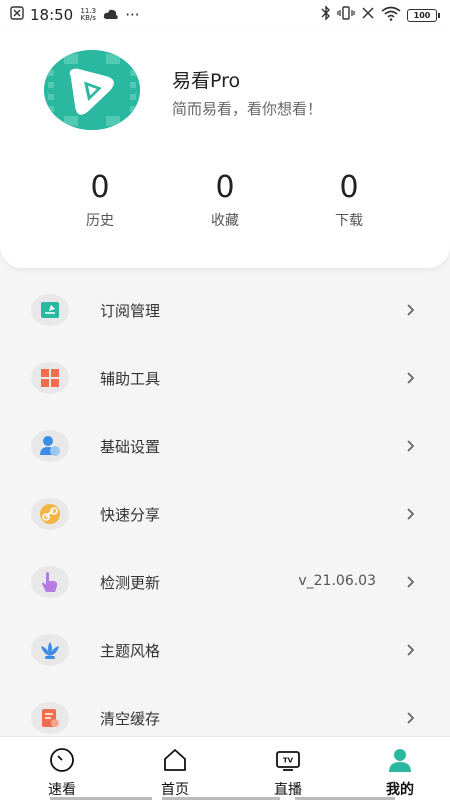 This screenshot has width=450, height=800. What do you see at coordinates (100, 221) in the screenshot?
I see `stat-label: 历史` at bounding box center [100, 221].